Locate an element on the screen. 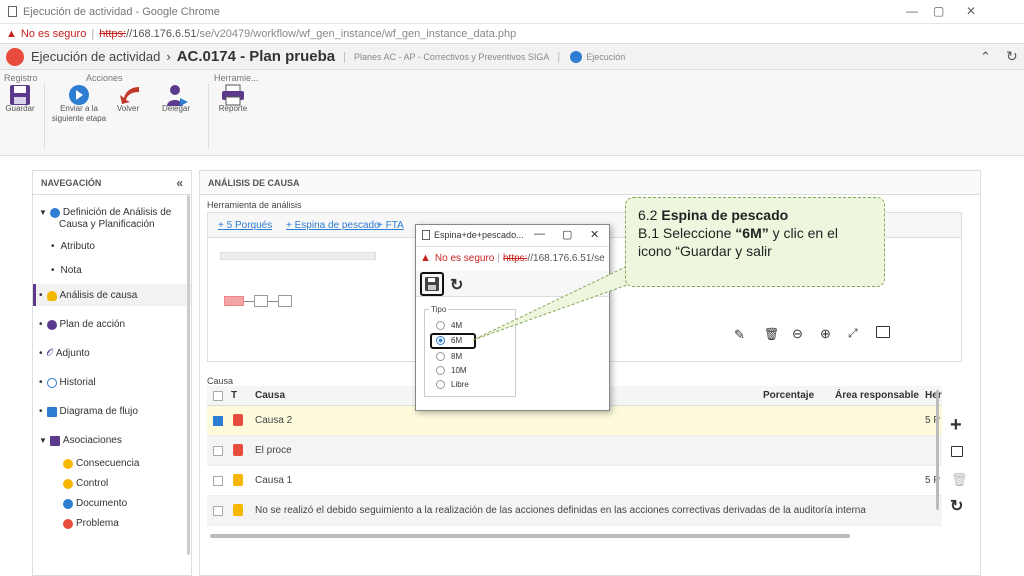  nav-item-consecuencia: Consecuencia is located at coordinates (101, 463).